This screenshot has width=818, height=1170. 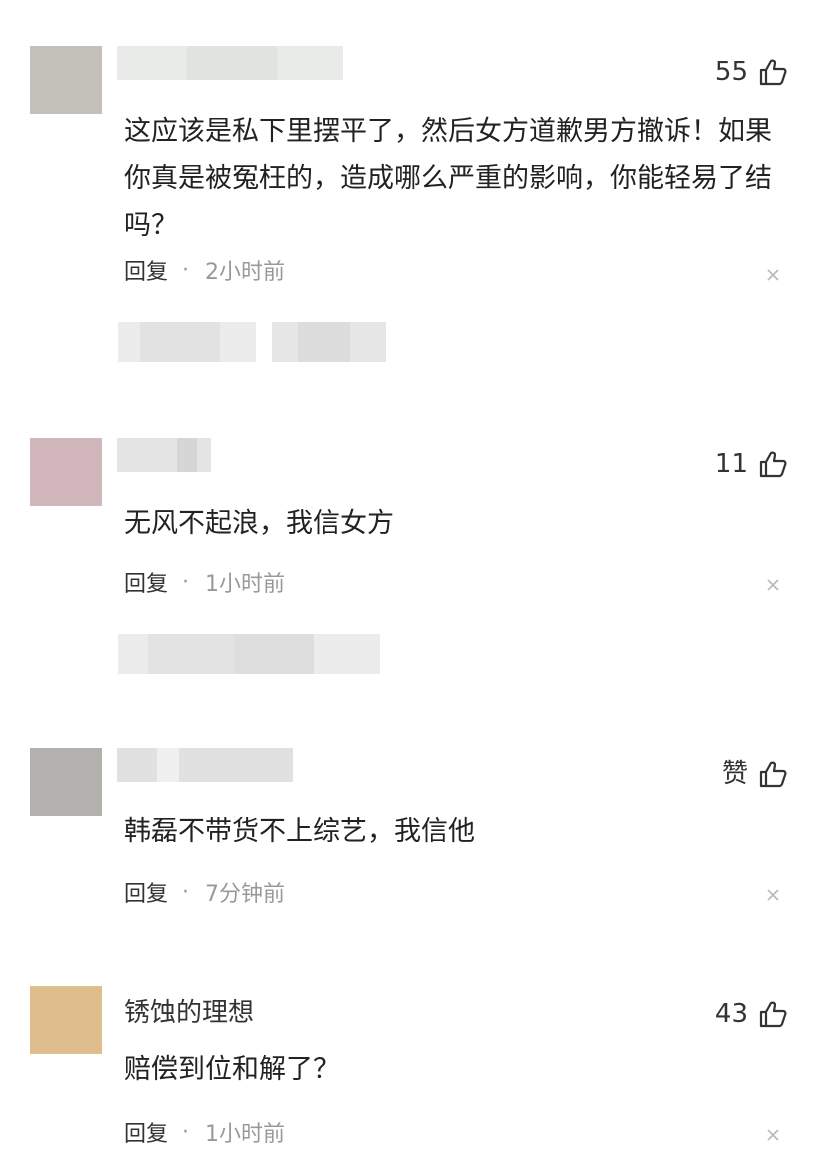 What do you see at coordinates (734, 774) in the screenshot?
I see `like-count: 赞` at bounding box center [734, 774].